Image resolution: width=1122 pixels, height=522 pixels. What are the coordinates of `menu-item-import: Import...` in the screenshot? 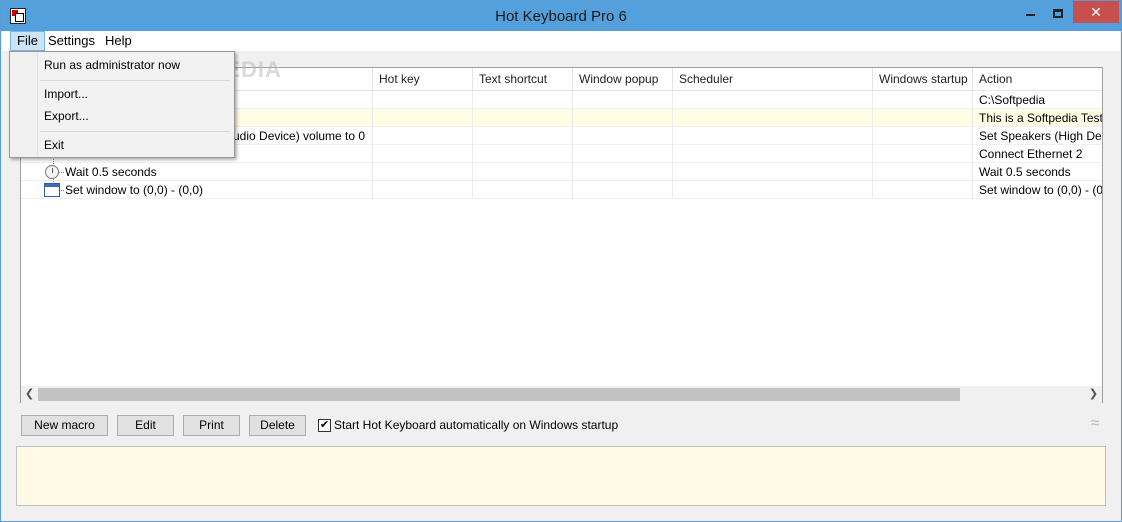 It's located at (66, 94).